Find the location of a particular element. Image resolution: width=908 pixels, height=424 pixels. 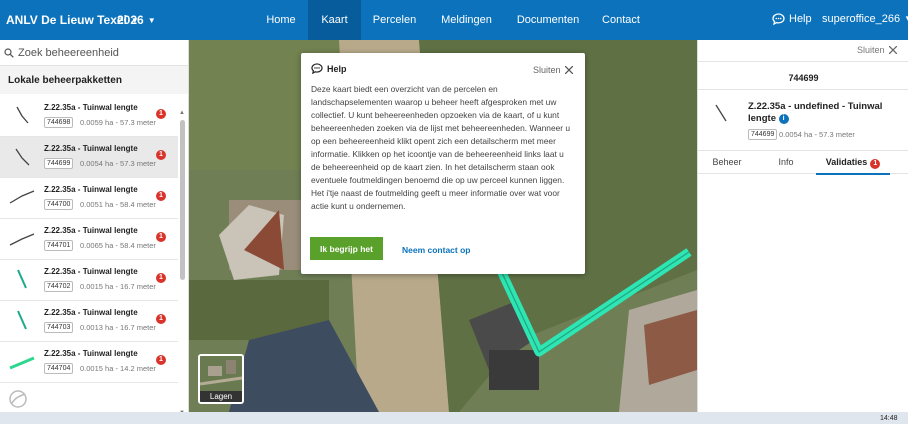

scroll-up-icon: ▲ is located at coordinates (182, 113).